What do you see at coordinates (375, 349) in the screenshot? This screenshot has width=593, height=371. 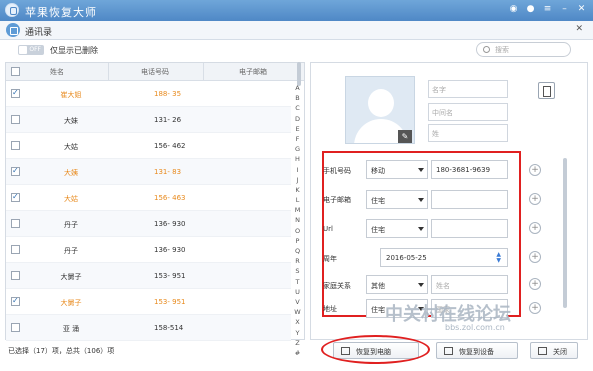 I see `highlight-oval` at bounding box center [375, 349].